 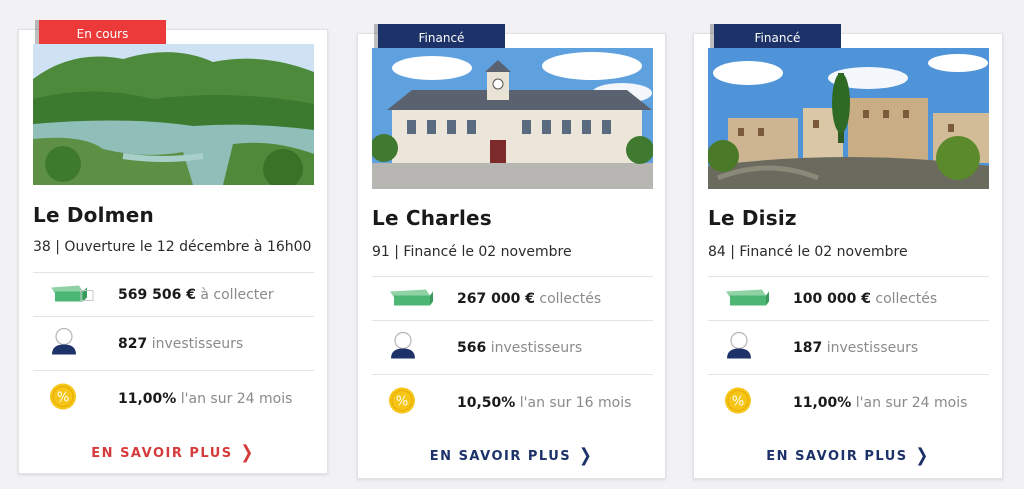 I want to click on amount-row: 100 000 € collectés, so click(x=848, y=298).